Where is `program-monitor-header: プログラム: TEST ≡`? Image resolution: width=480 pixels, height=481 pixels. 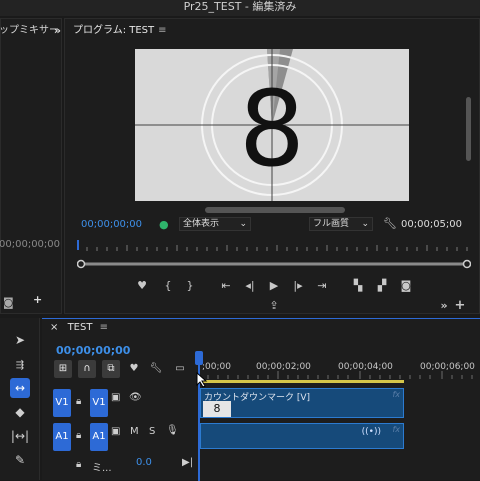 program-monitor-header: プログラム: TEST ≡ is located at coordinates (120, 31).